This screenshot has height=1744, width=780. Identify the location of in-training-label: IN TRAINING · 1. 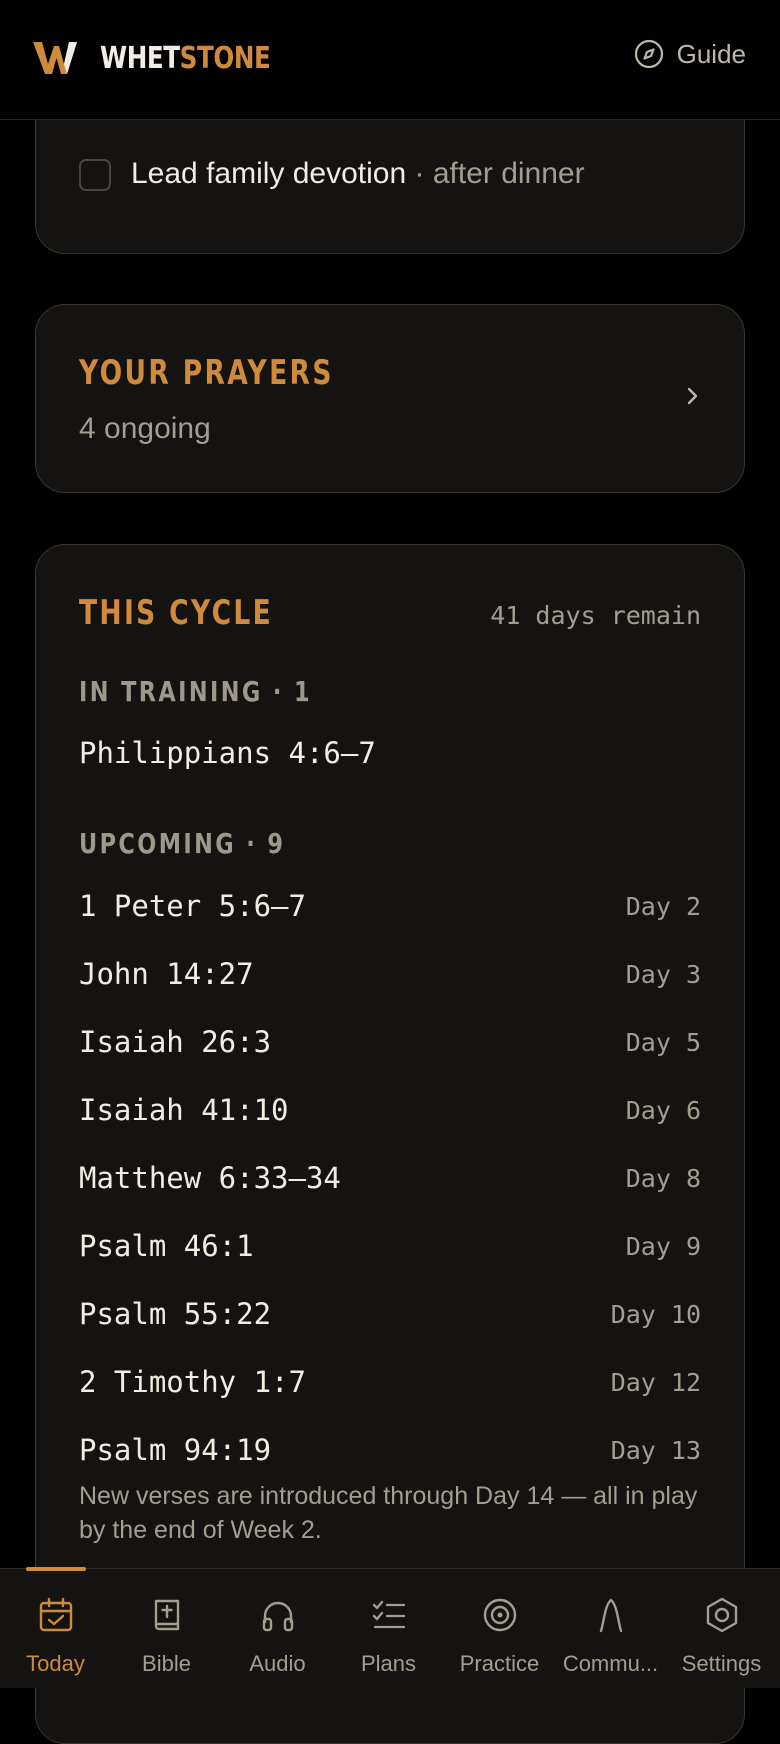
(195, 691).